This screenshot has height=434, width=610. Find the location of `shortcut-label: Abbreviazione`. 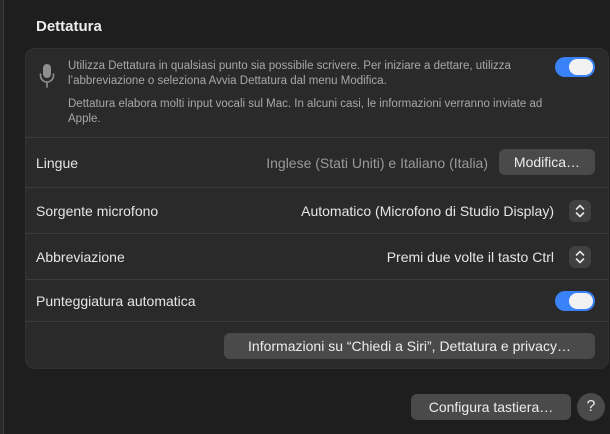

shortcut-label: Abbreviazione is located at coordinates (80, 256).